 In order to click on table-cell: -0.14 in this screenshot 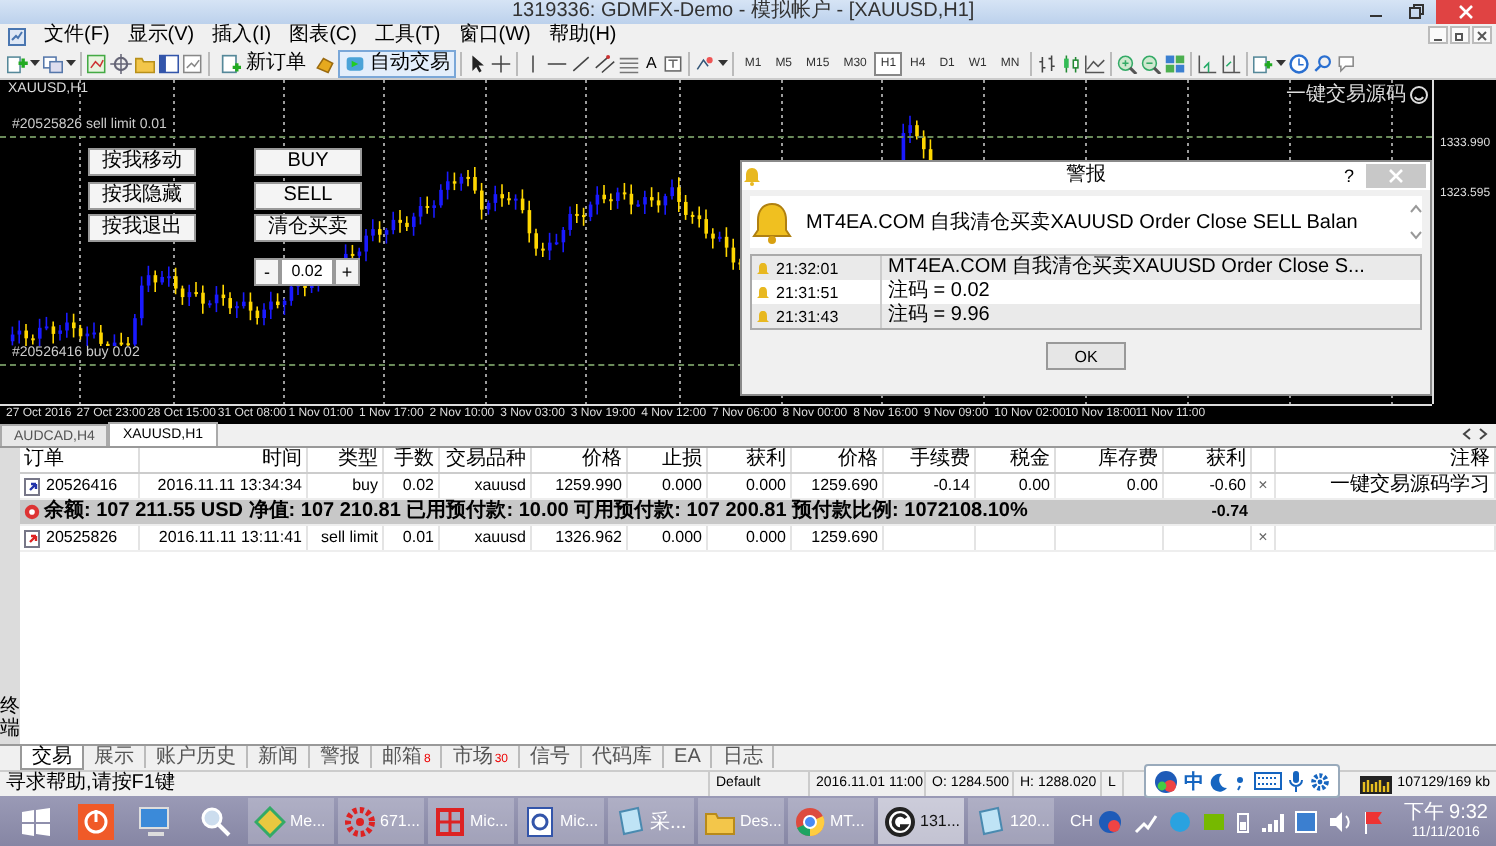, I will do `click(930, 486)`.